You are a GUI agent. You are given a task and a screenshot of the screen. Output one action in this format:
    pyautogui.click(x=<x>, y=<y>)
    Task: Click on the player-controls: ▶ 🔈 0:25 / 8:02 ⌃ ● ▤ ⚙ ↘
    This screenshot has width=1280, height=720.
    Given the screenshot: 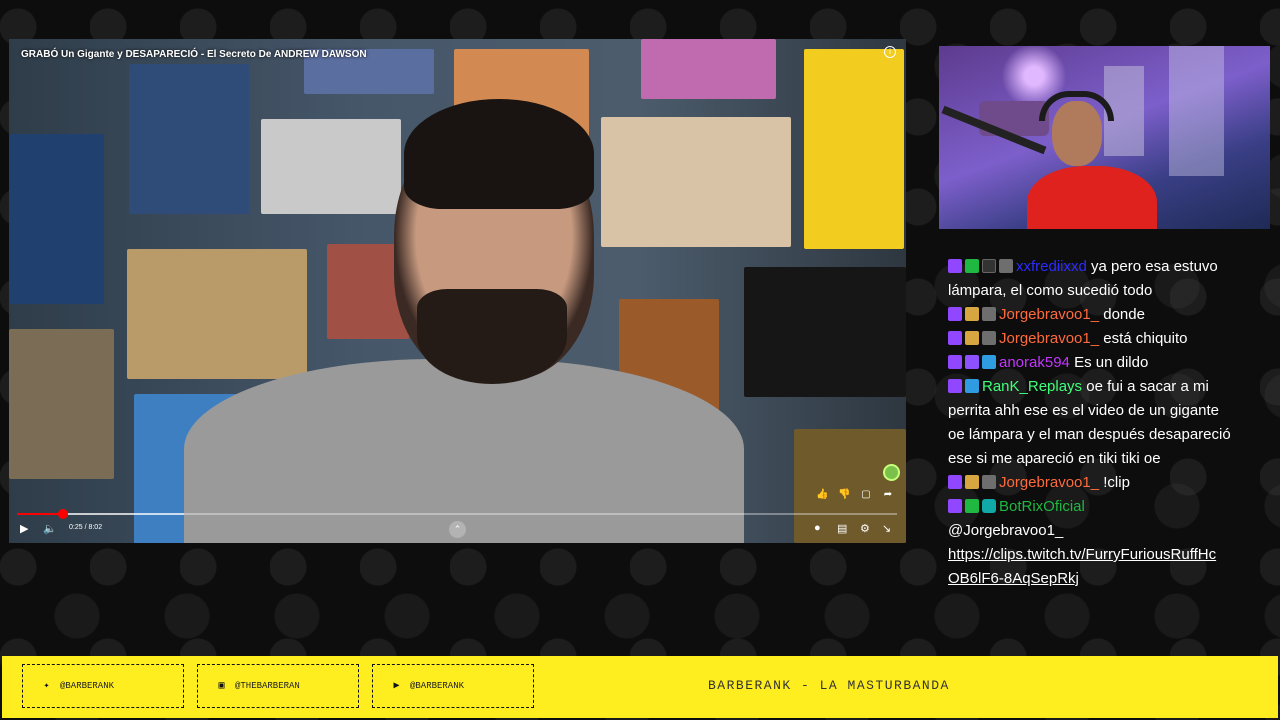 What is the action you would take?
    pyautogui.click(x=457, y=530)
    